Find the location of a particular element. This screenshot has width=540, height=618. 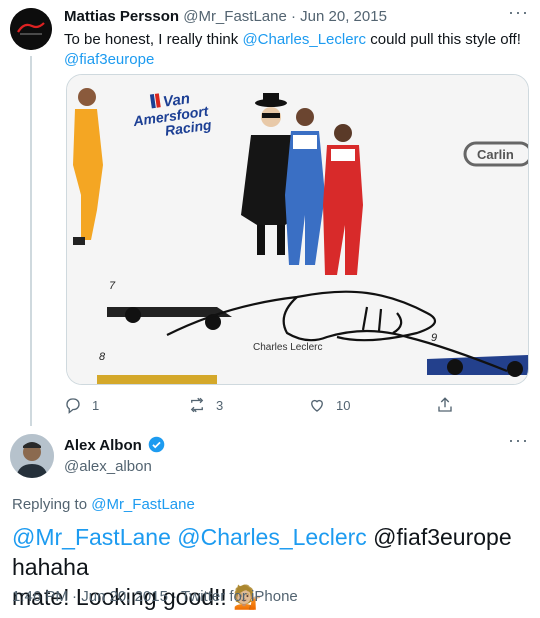

author-handle: @Mr_FastLane is located at coordinates (235, 16).